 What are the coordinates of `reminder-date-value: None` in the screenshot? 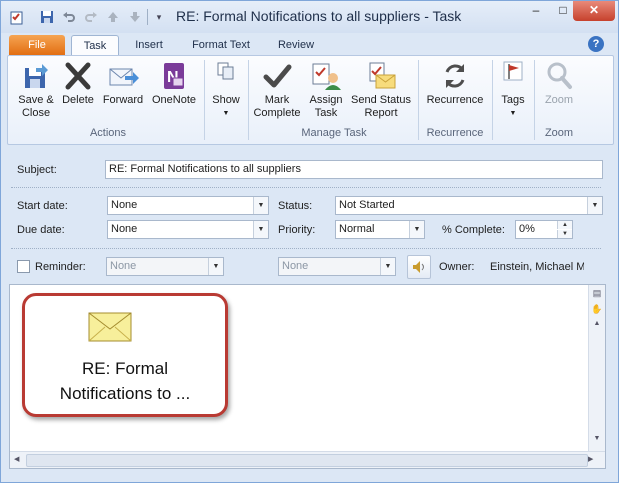 It's located at (123, 266).